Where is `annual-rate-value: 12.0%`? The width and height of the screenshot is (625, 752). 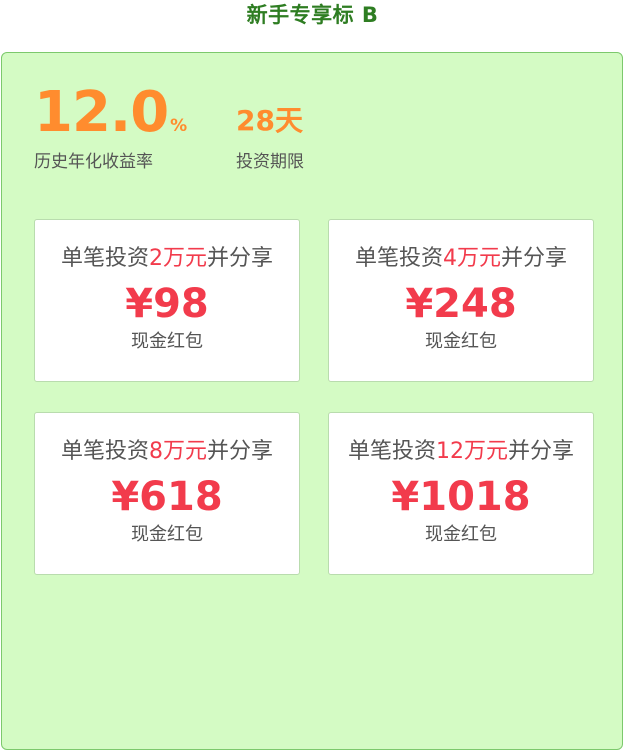 annual-rate-value: 12.0% is located at coordinates (110, 113).